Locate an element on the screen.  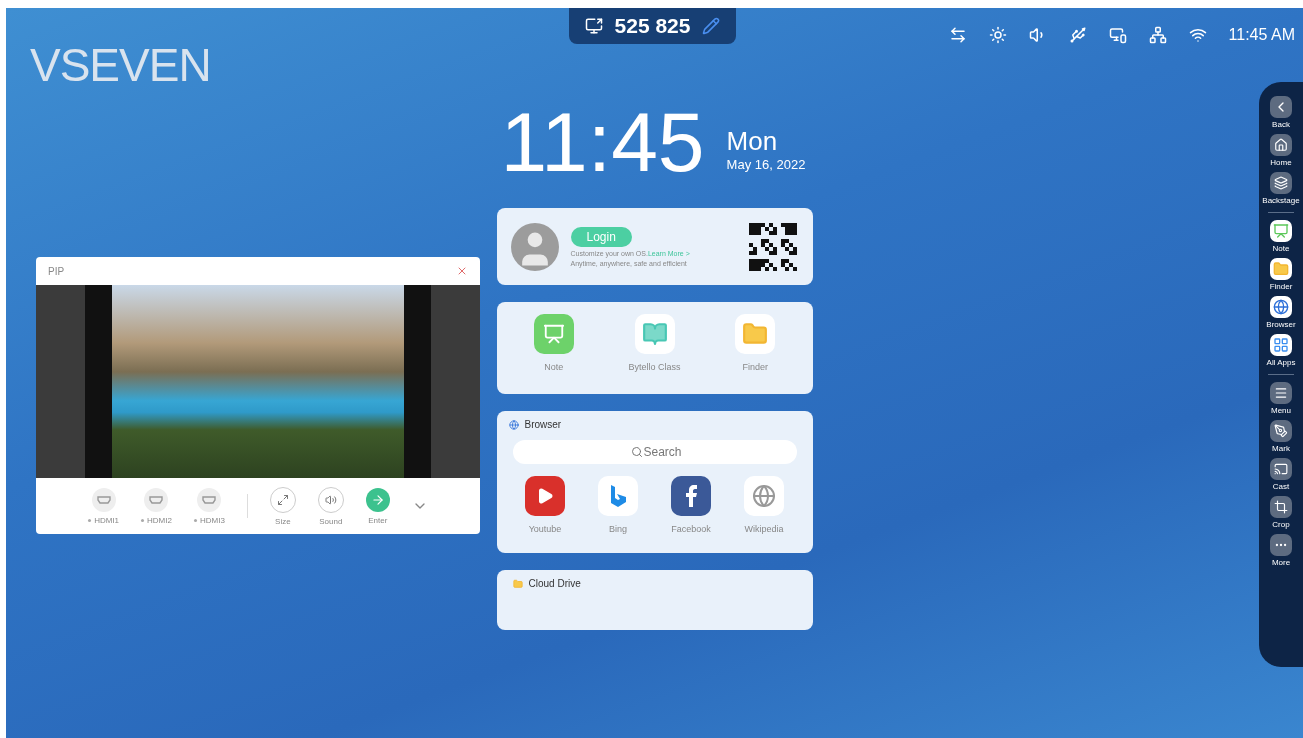
network-icon is located at coordinates (1157, 35).